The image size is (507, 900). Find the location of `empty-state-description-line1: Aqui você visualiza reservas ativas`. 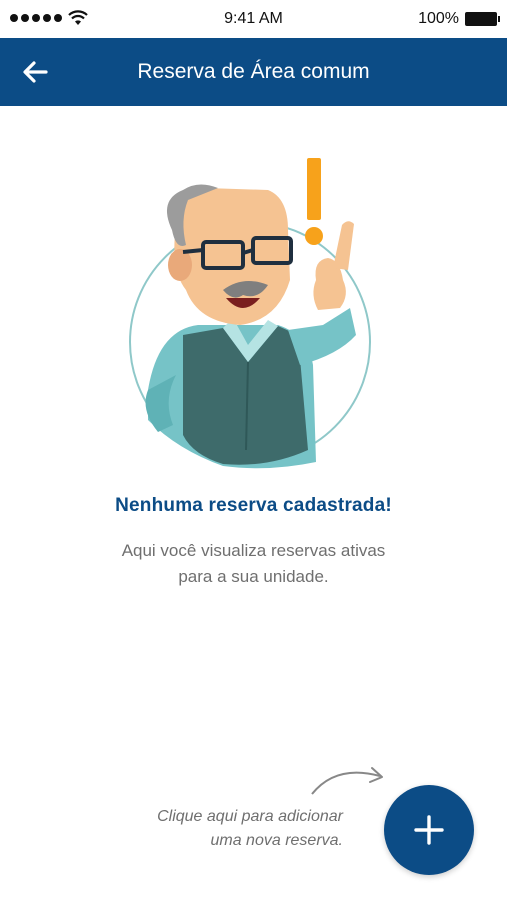

empty-state-description-line1: Aqui você visualiza reservas ativas is located at coordinates (253, 550).